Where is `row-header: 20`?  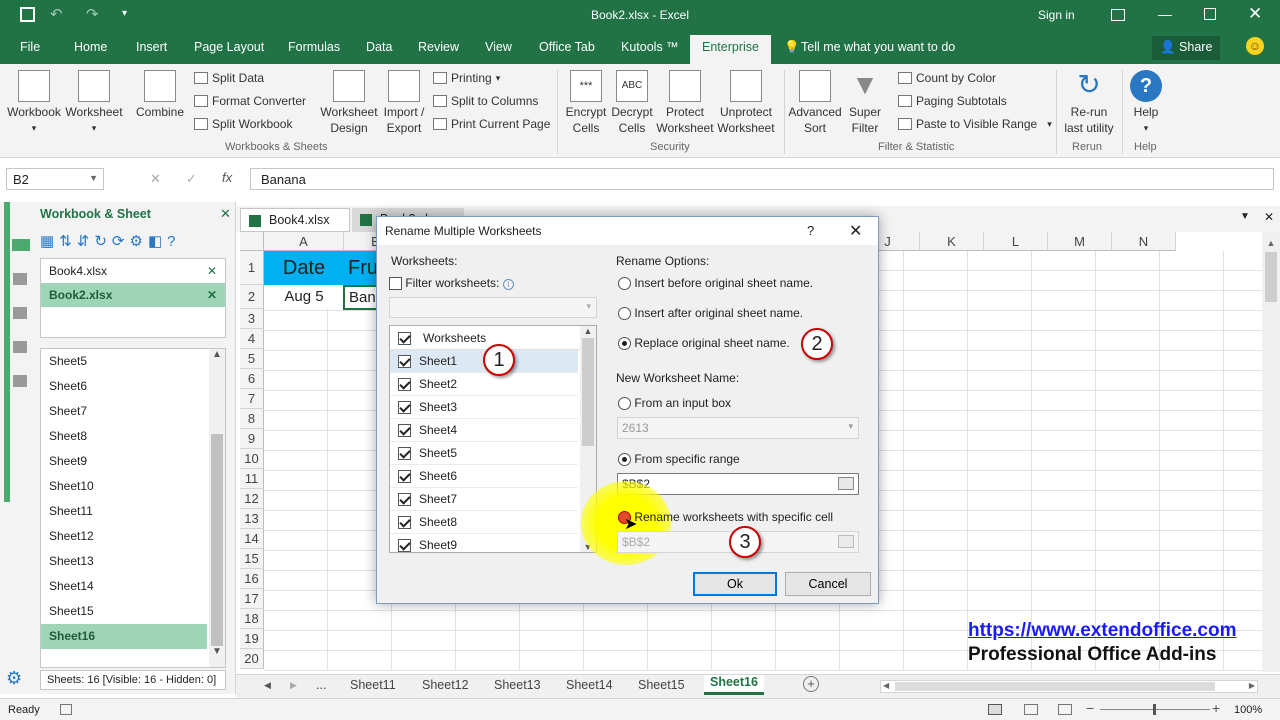 row-header: 20 is located at coordinates (252, 659).